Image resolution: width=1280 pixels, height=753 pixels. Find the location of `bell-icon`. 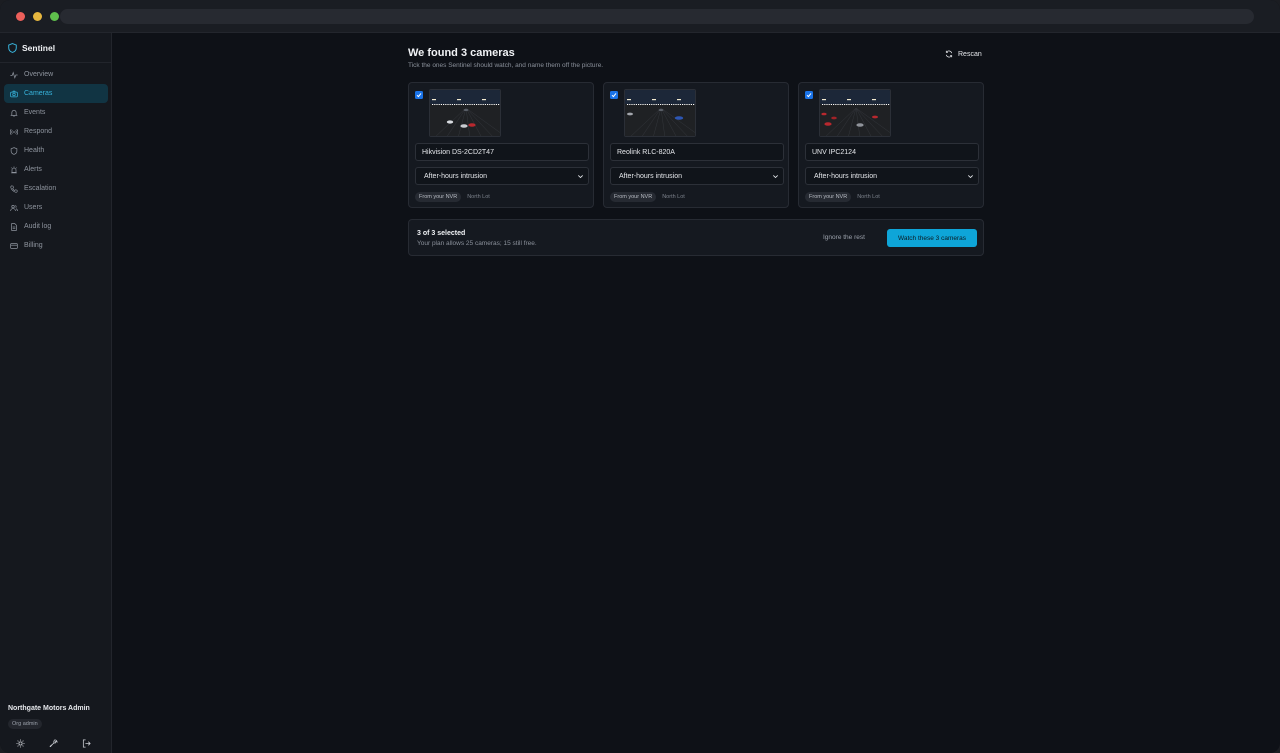

bell-icon is located at coordinates (14, 112).